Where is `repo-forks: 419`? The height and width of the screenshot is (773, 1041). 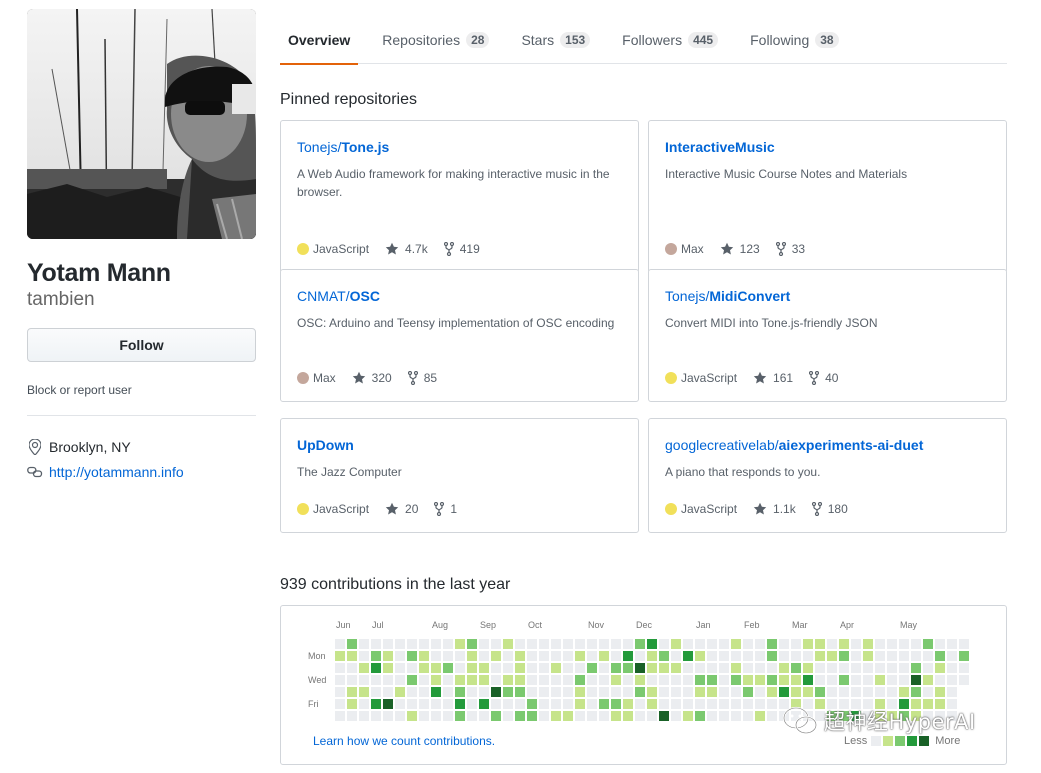 repo-forks: 419 is located at coordinates (461, 249).